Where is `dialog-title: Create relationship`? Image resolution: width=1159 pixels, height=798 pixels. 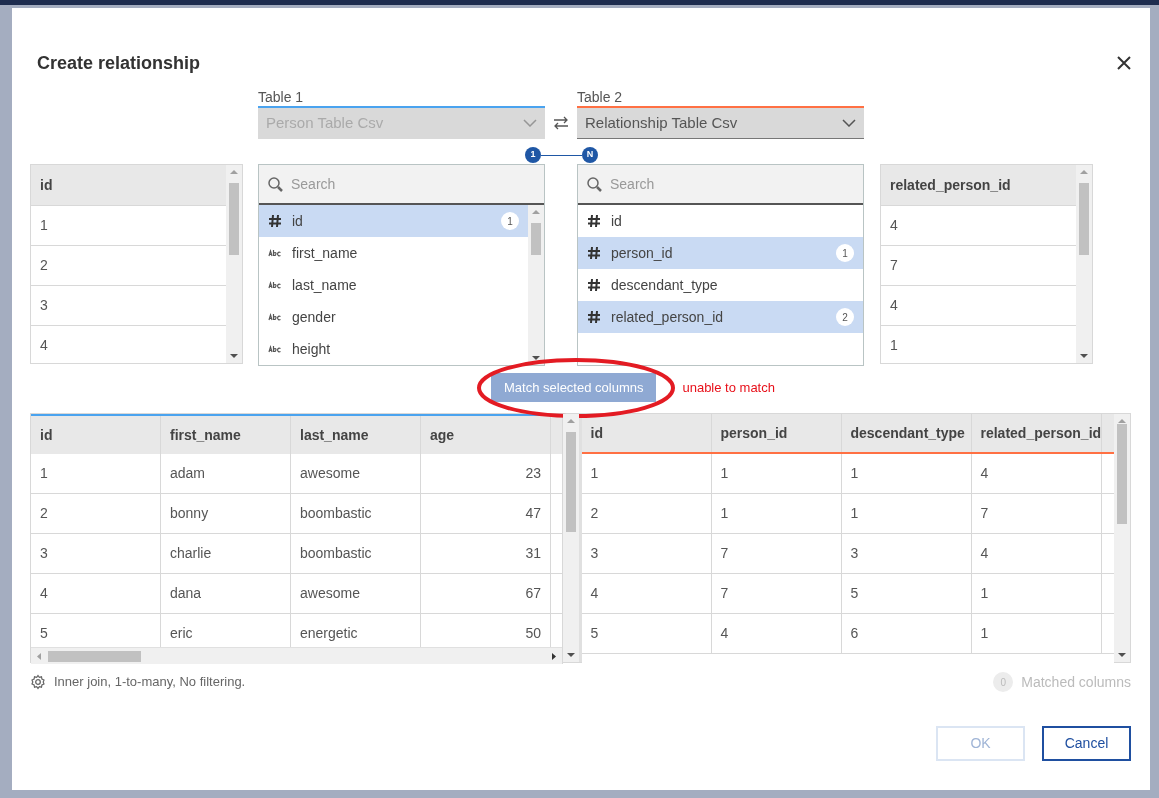
dialog-title: Create relationship is located at coordinates (119, 63).